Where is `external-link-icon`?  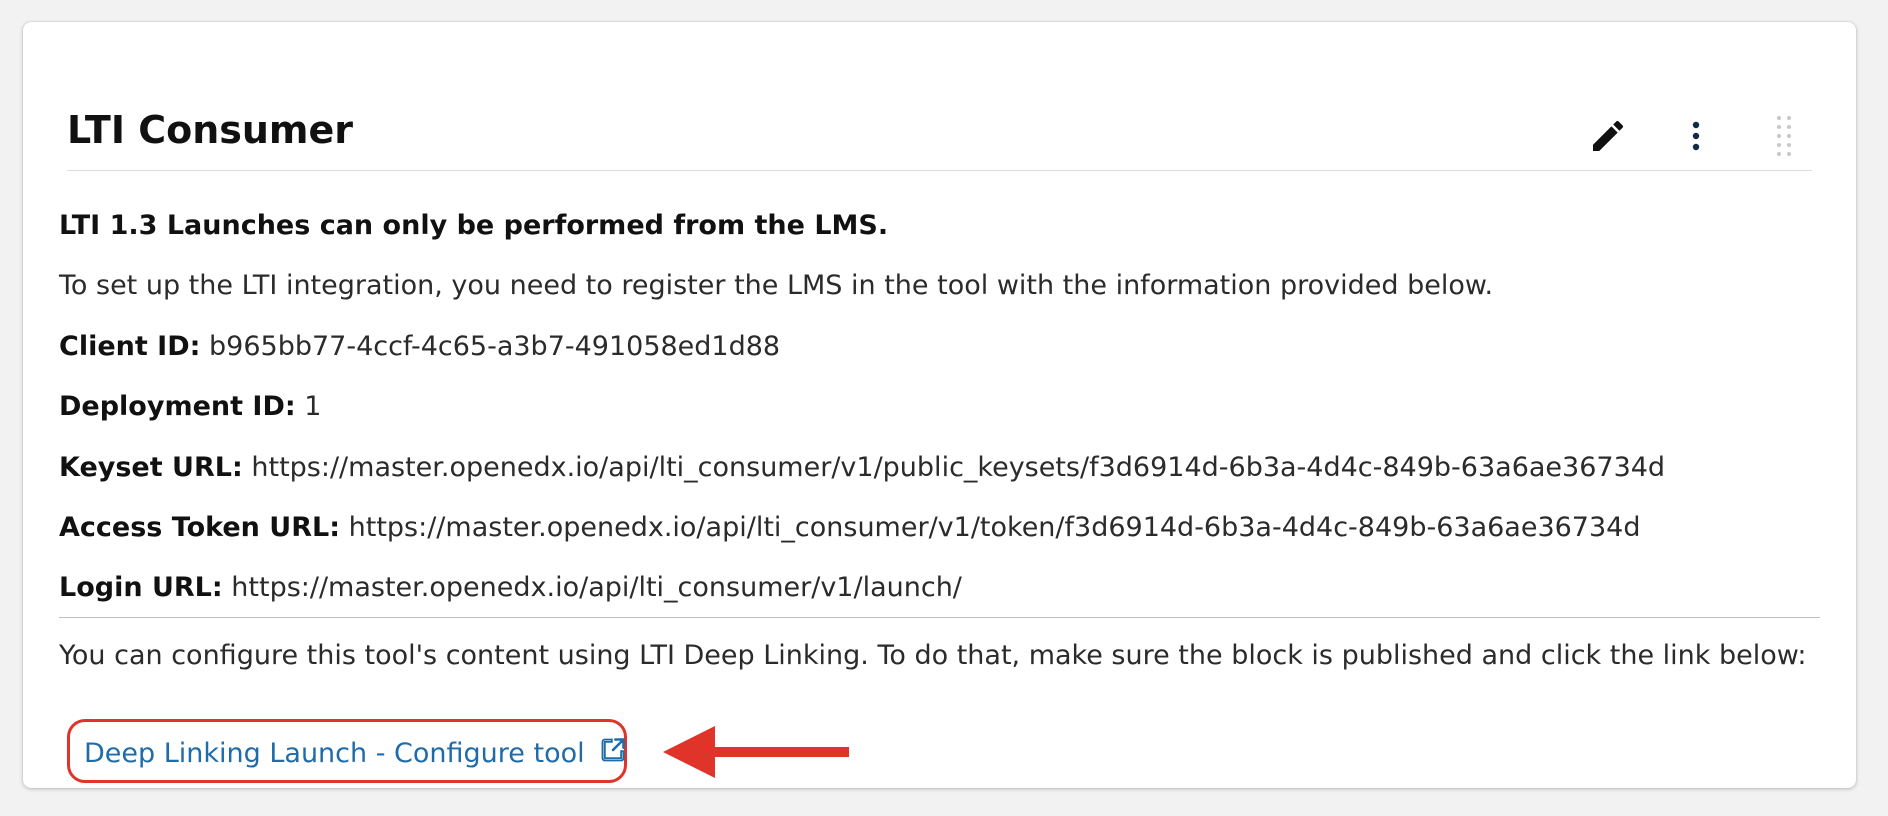 external-link-icon is located at coordinates (613, 750).